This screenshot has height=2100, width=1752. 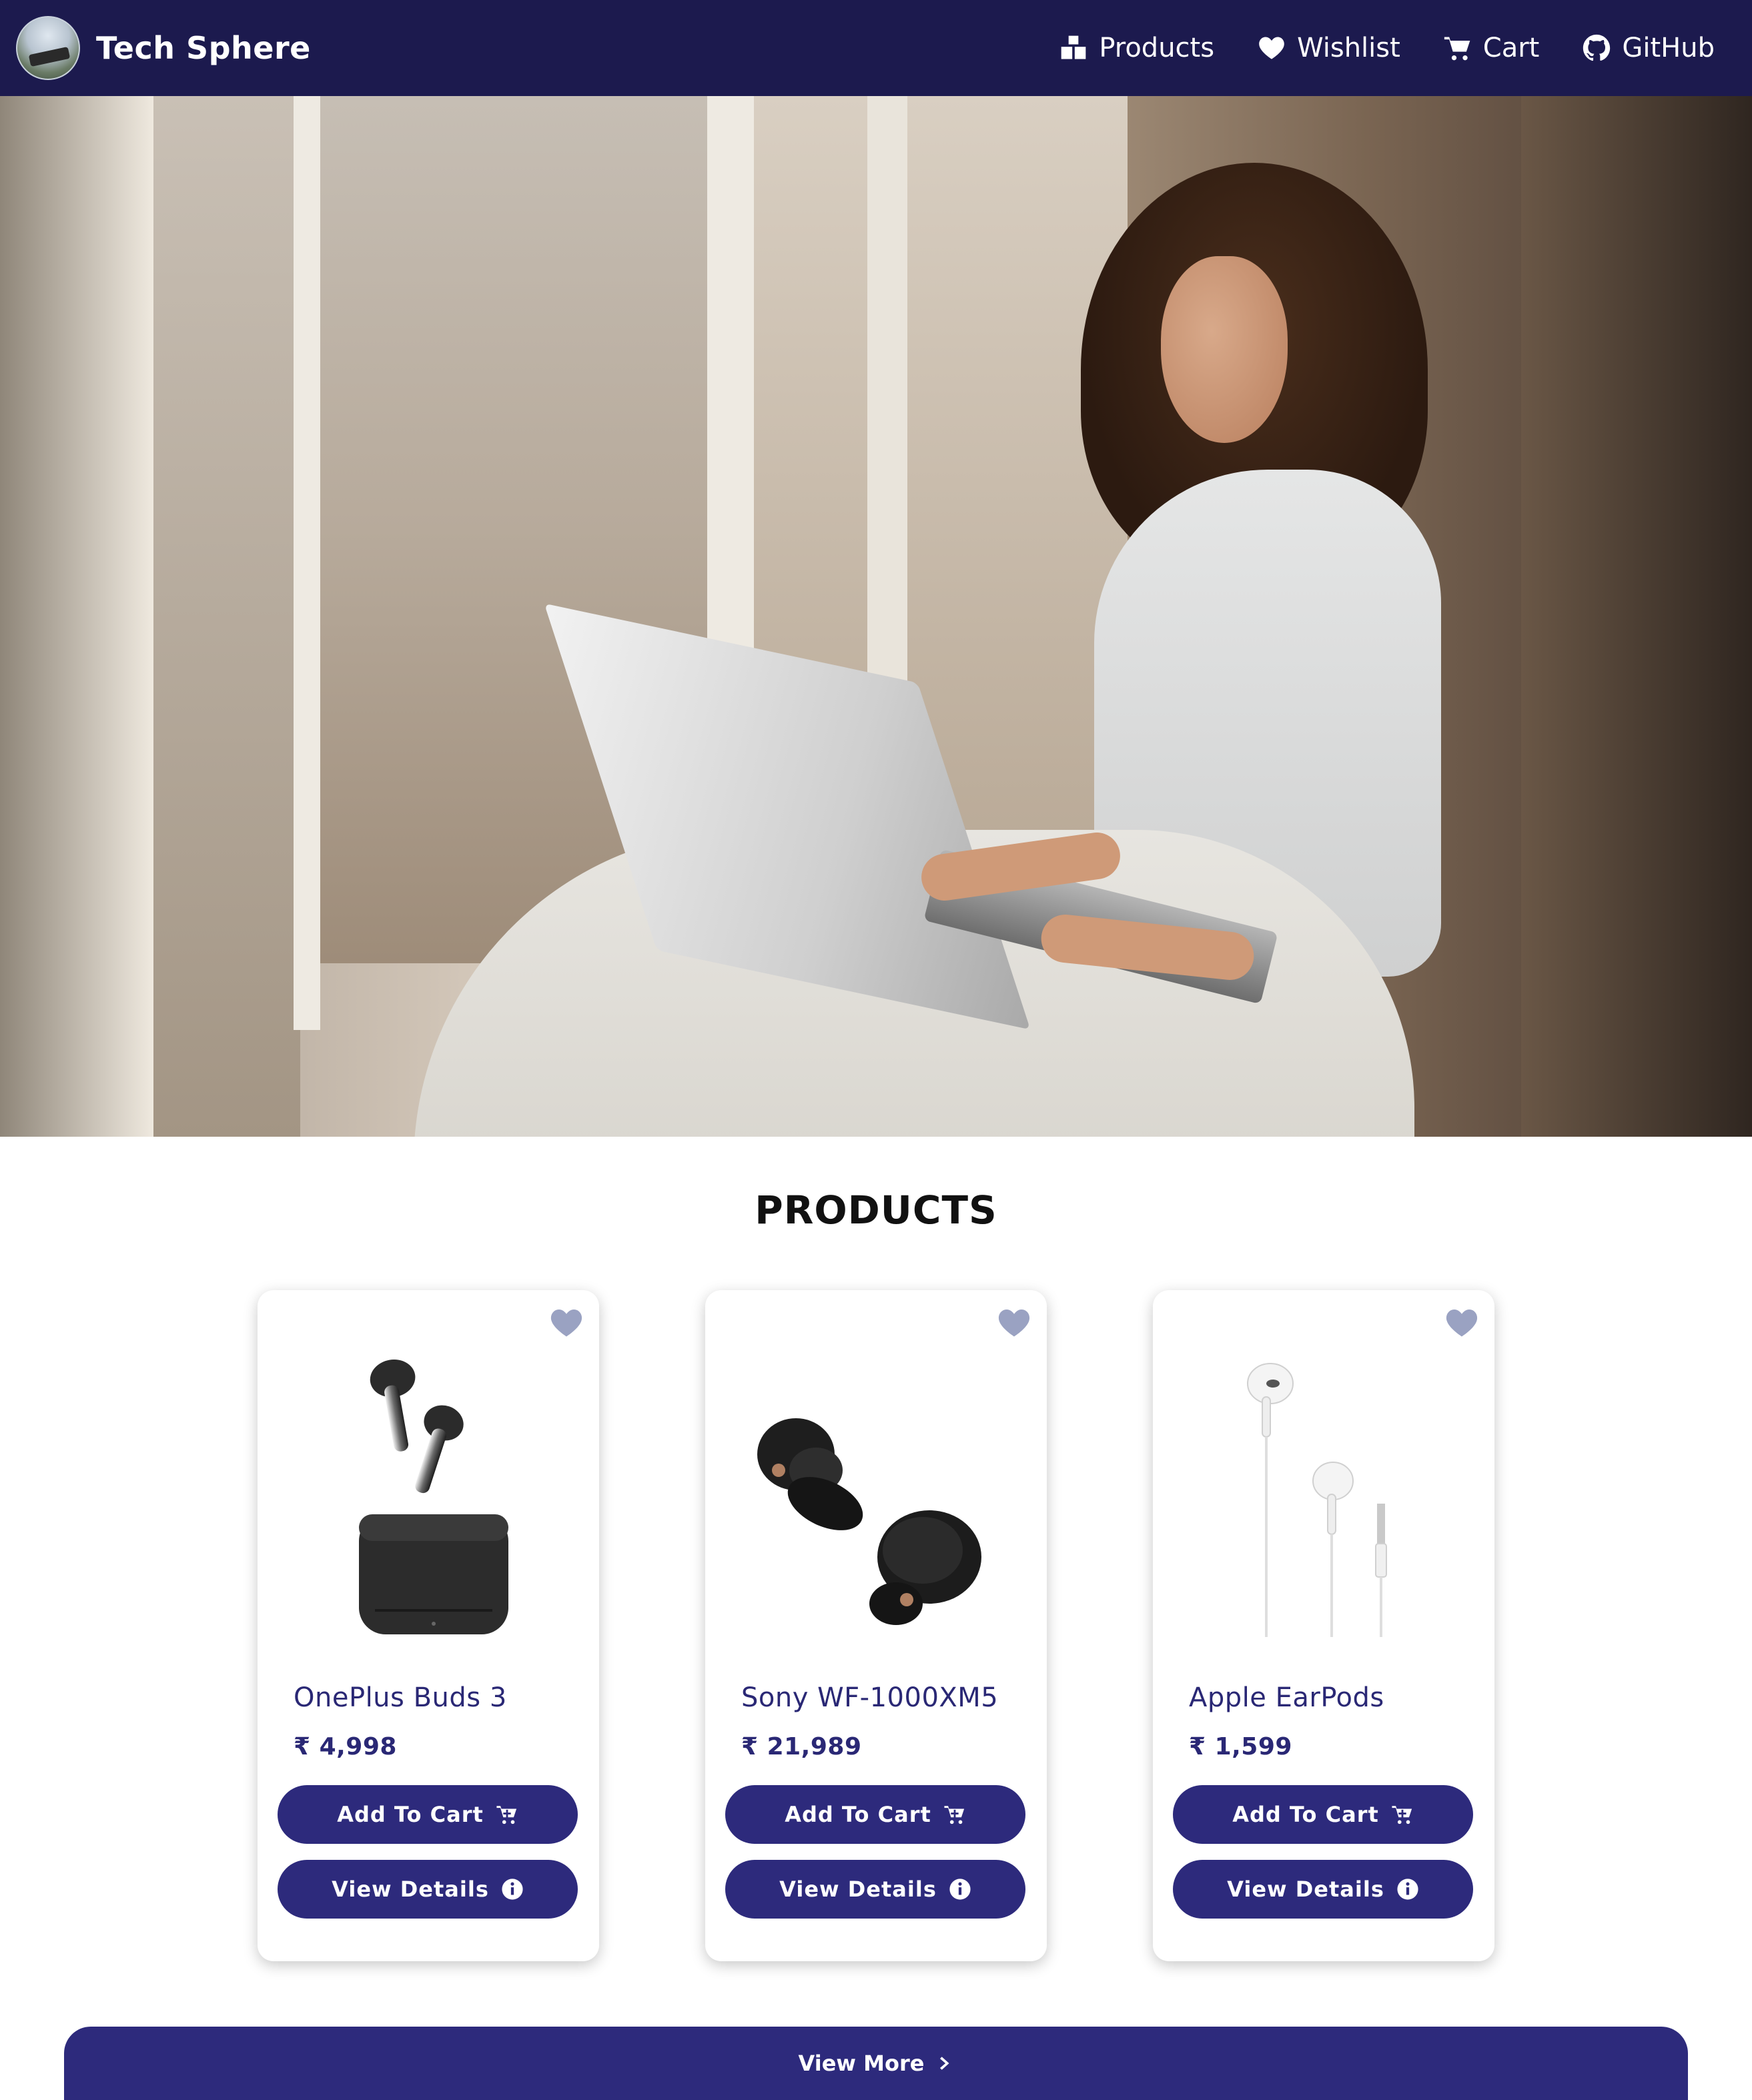 What do you see at coordinates (861, 2063) in the screenshot?
I see `button-label: View More` at bounding box center [861, 2063].